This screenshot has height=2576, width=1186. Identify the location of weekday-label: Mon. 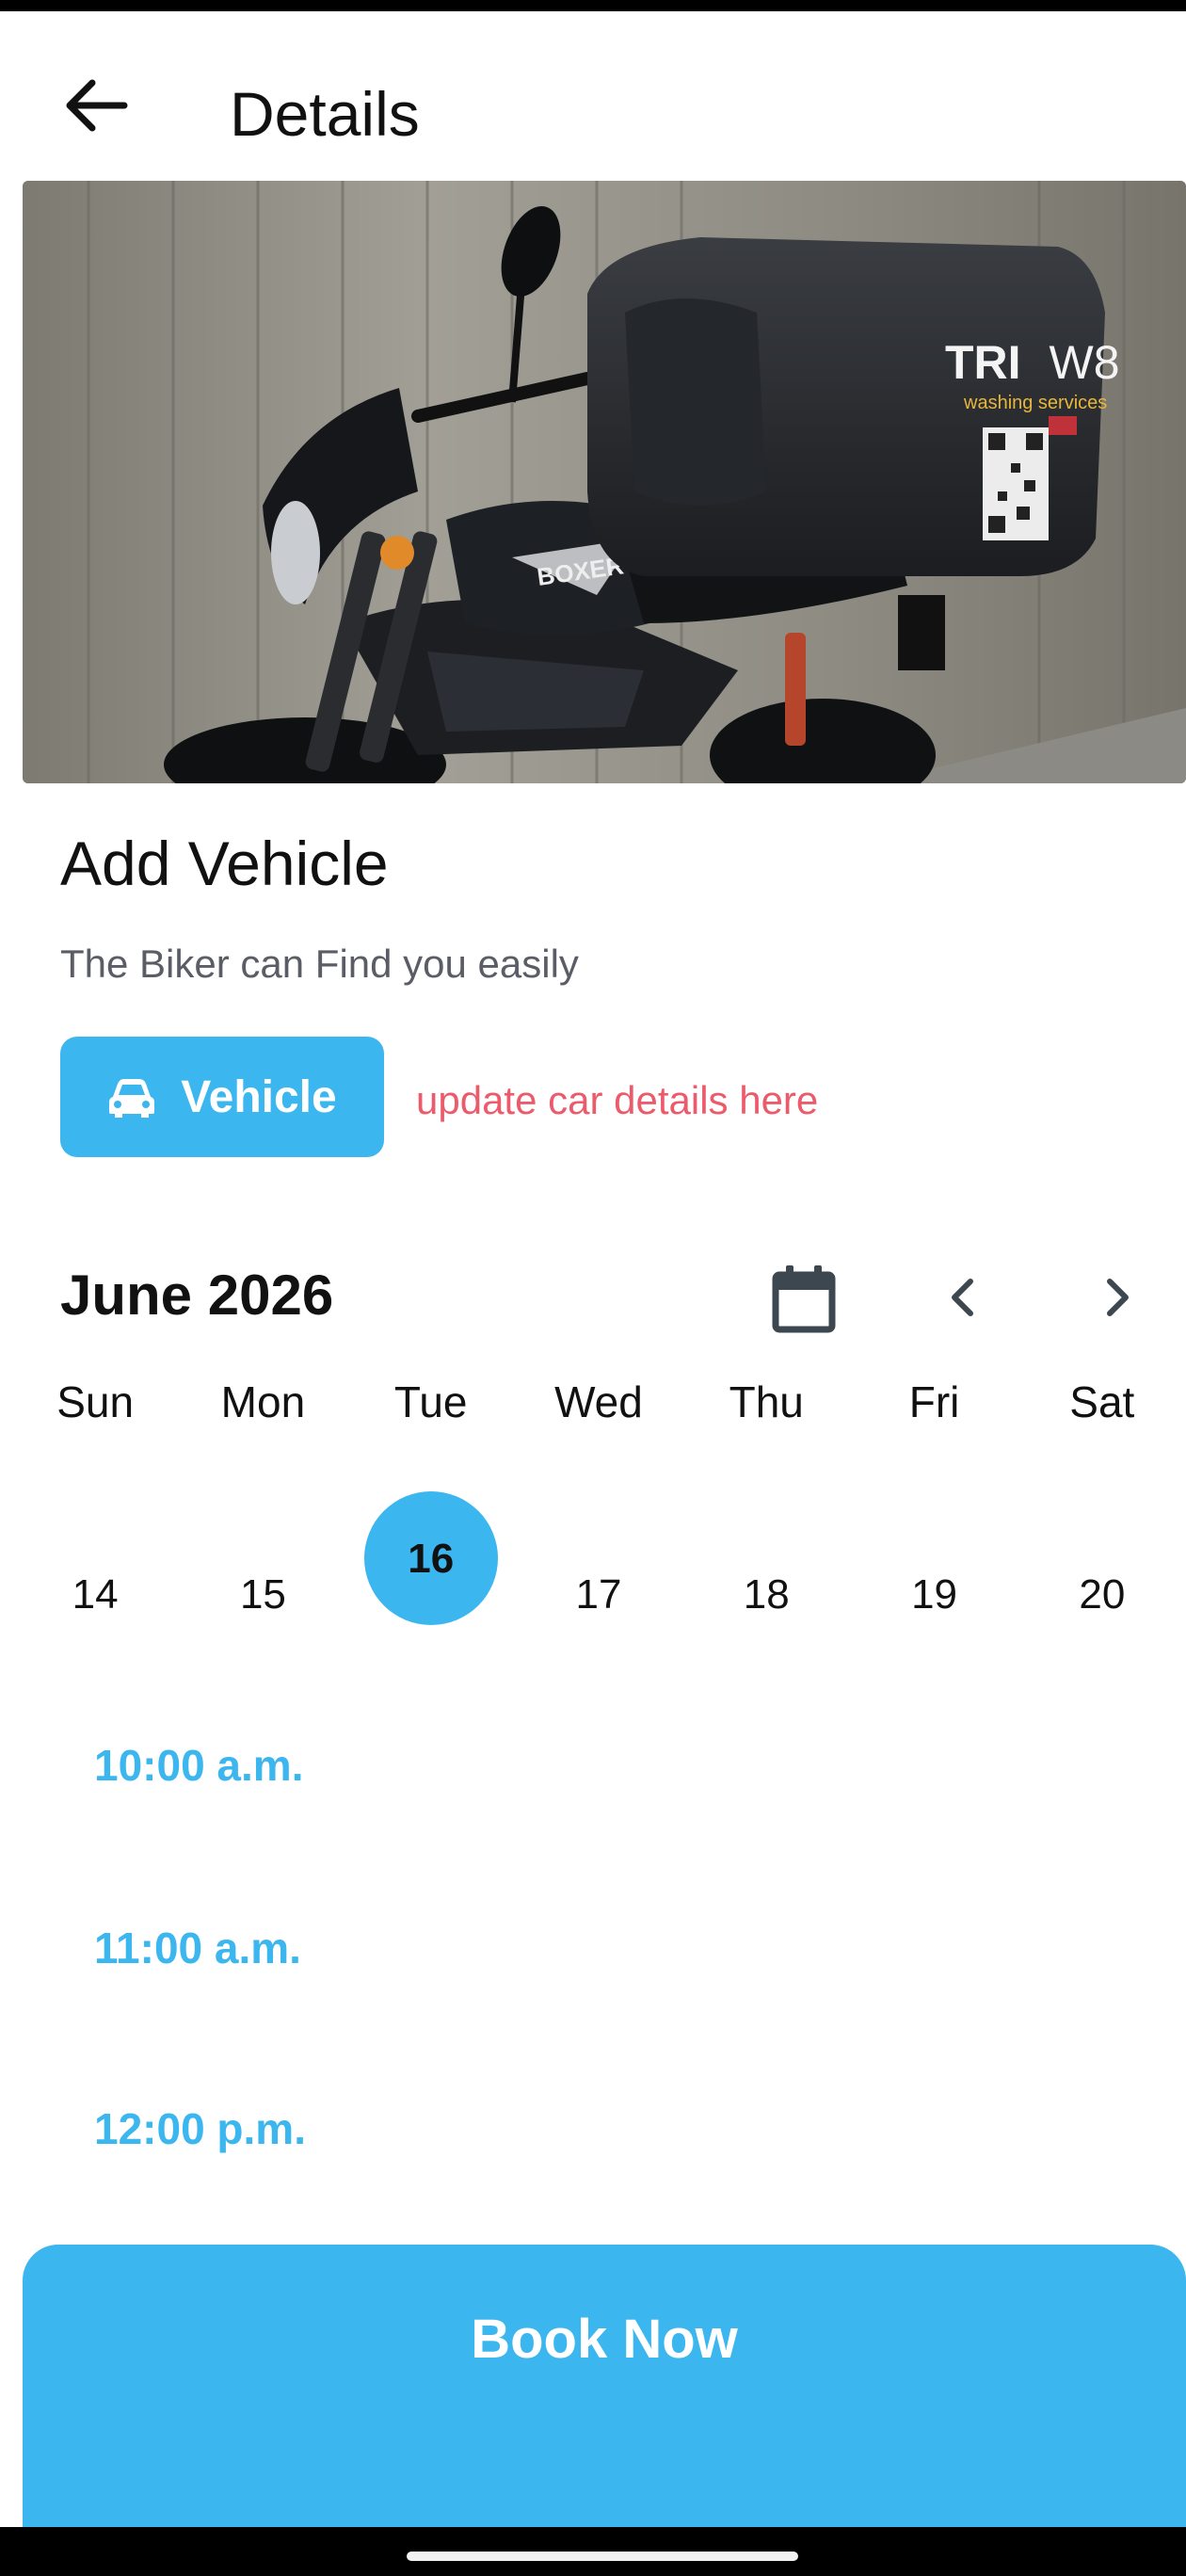
(263, 1401).